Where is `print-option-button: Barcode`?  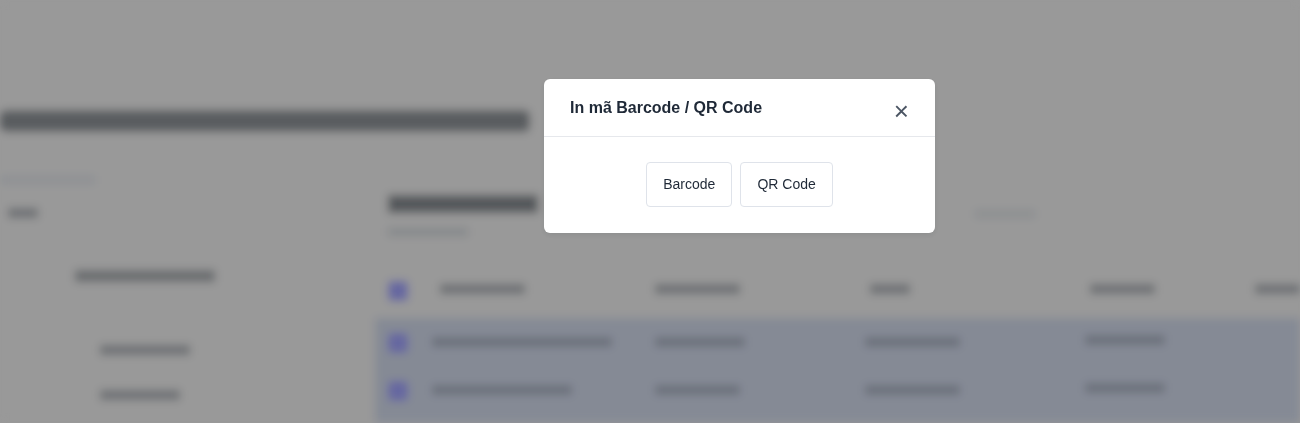
print-option-button: Barcode is located at coordinates (689, 184).